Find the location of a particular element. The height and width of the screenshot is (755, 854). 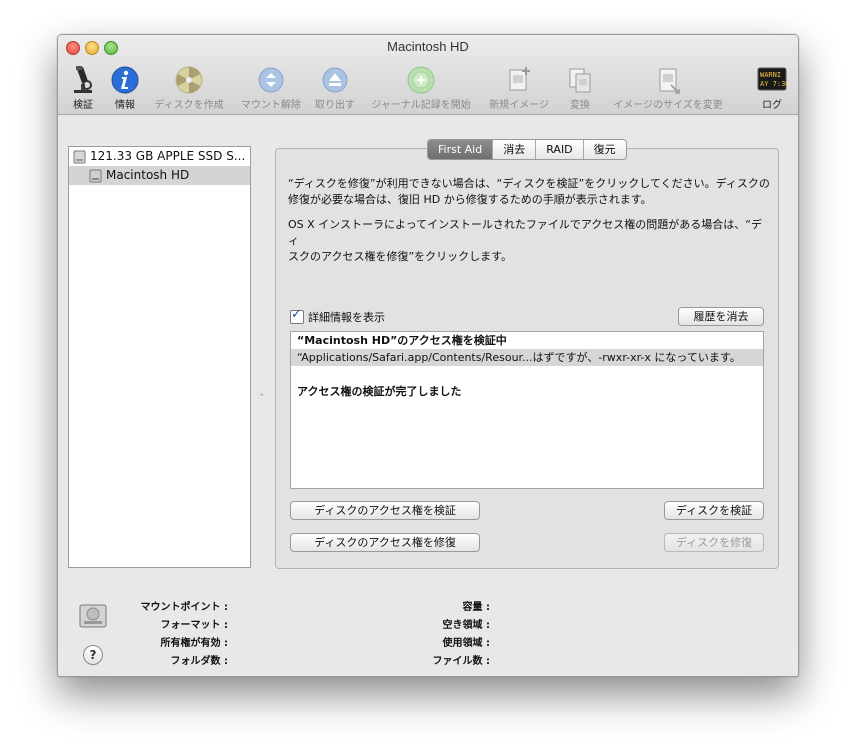

log-console-icon: WARNI AY 7:36 is located at coordinates (772, 79).